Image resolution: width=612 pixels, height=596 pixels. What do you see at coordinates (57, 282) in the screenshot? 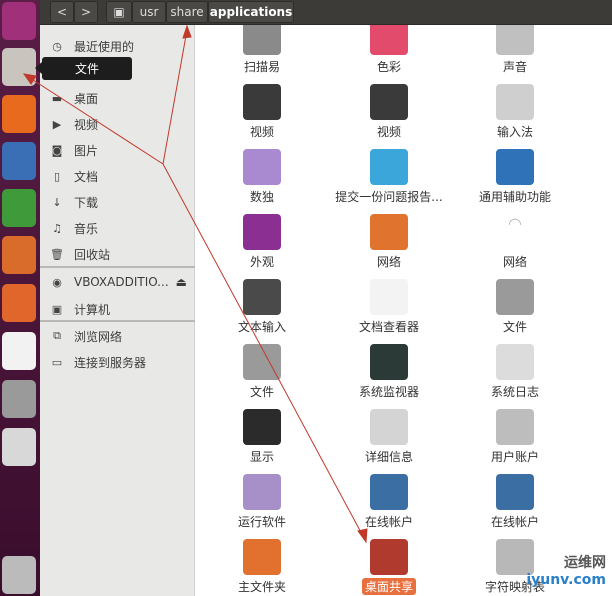
I see `disc-icon: ◉` at bounding box center [57, 282].